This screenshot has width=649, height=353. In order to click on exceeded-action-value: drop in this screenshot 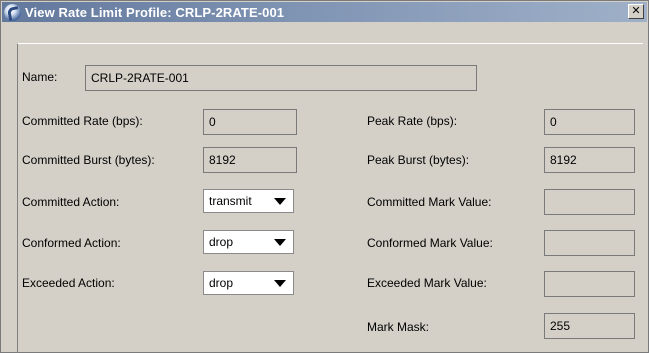, I will do `click(221, 283)`.